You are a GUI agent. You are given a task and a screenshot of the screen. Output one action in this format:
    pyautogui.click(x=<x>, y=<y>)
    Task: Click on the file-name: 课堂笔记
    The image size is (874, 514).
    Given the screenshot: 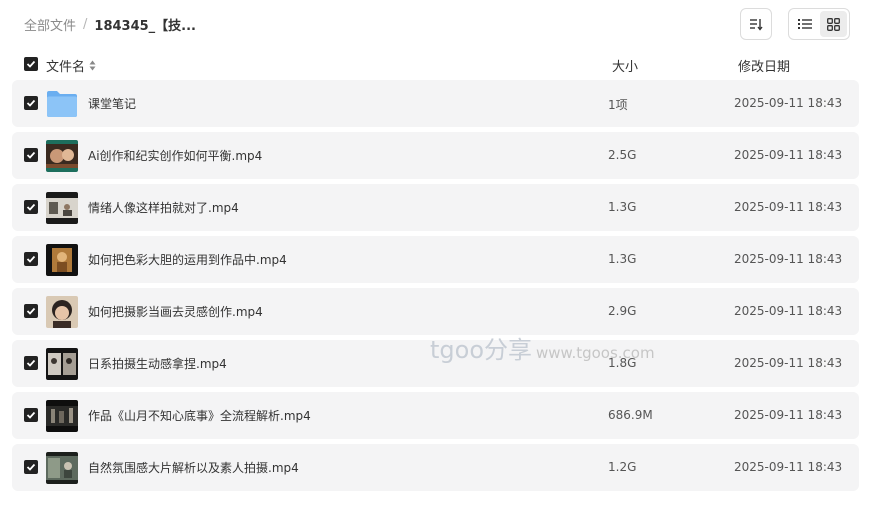 What is the action you would take?
    pyautogui.click(x=112, y=103)
    